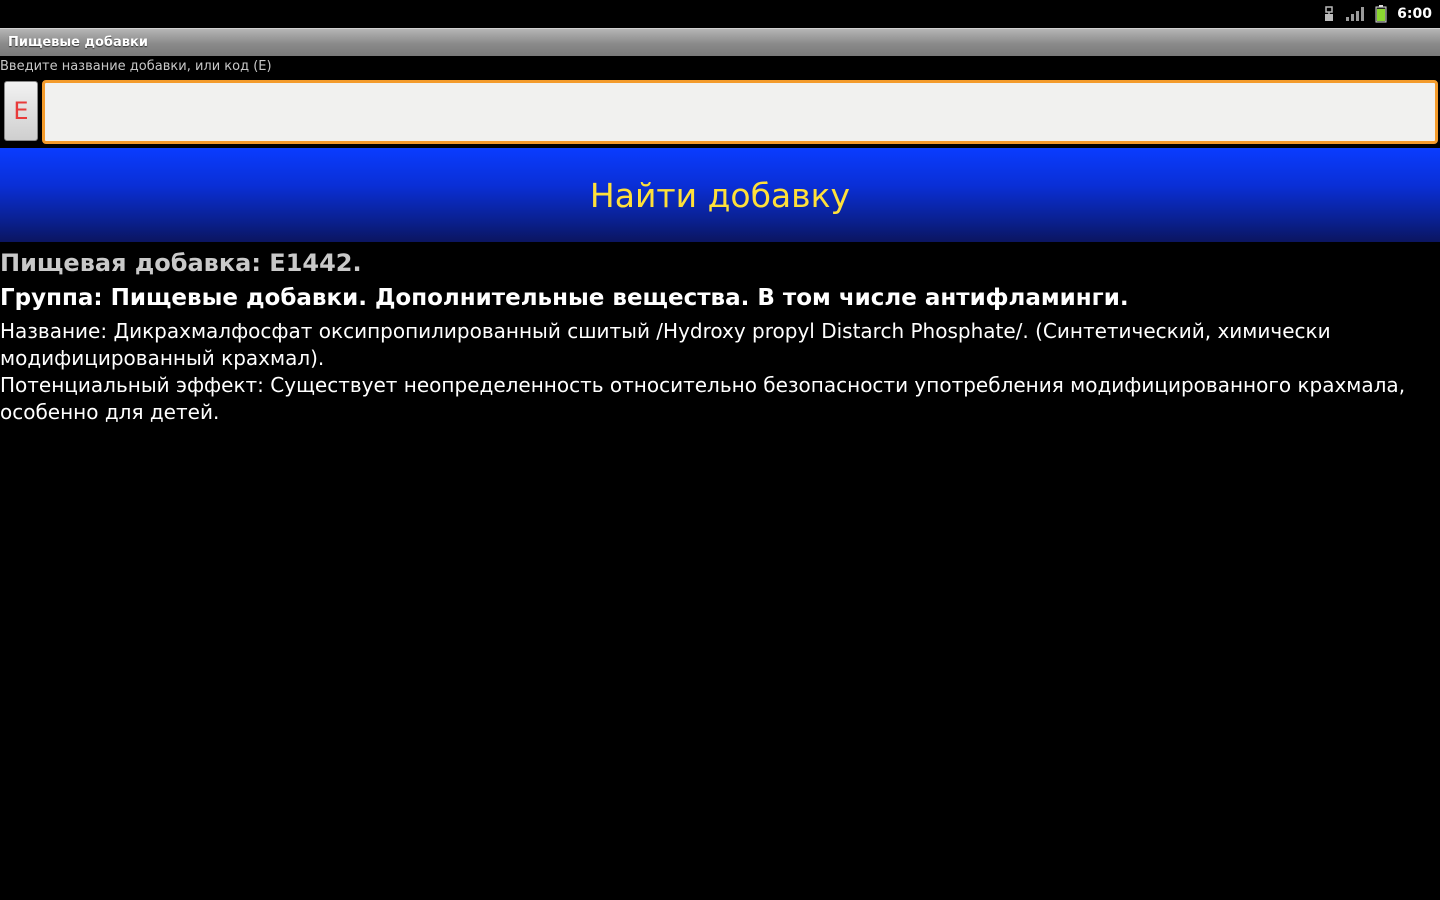 The height and width of the screenshot is (900, 1440). What do you see at coordinates (1381, 14) in the screenshot?
I see `battery-icon` at bounding box center [1381, 14].